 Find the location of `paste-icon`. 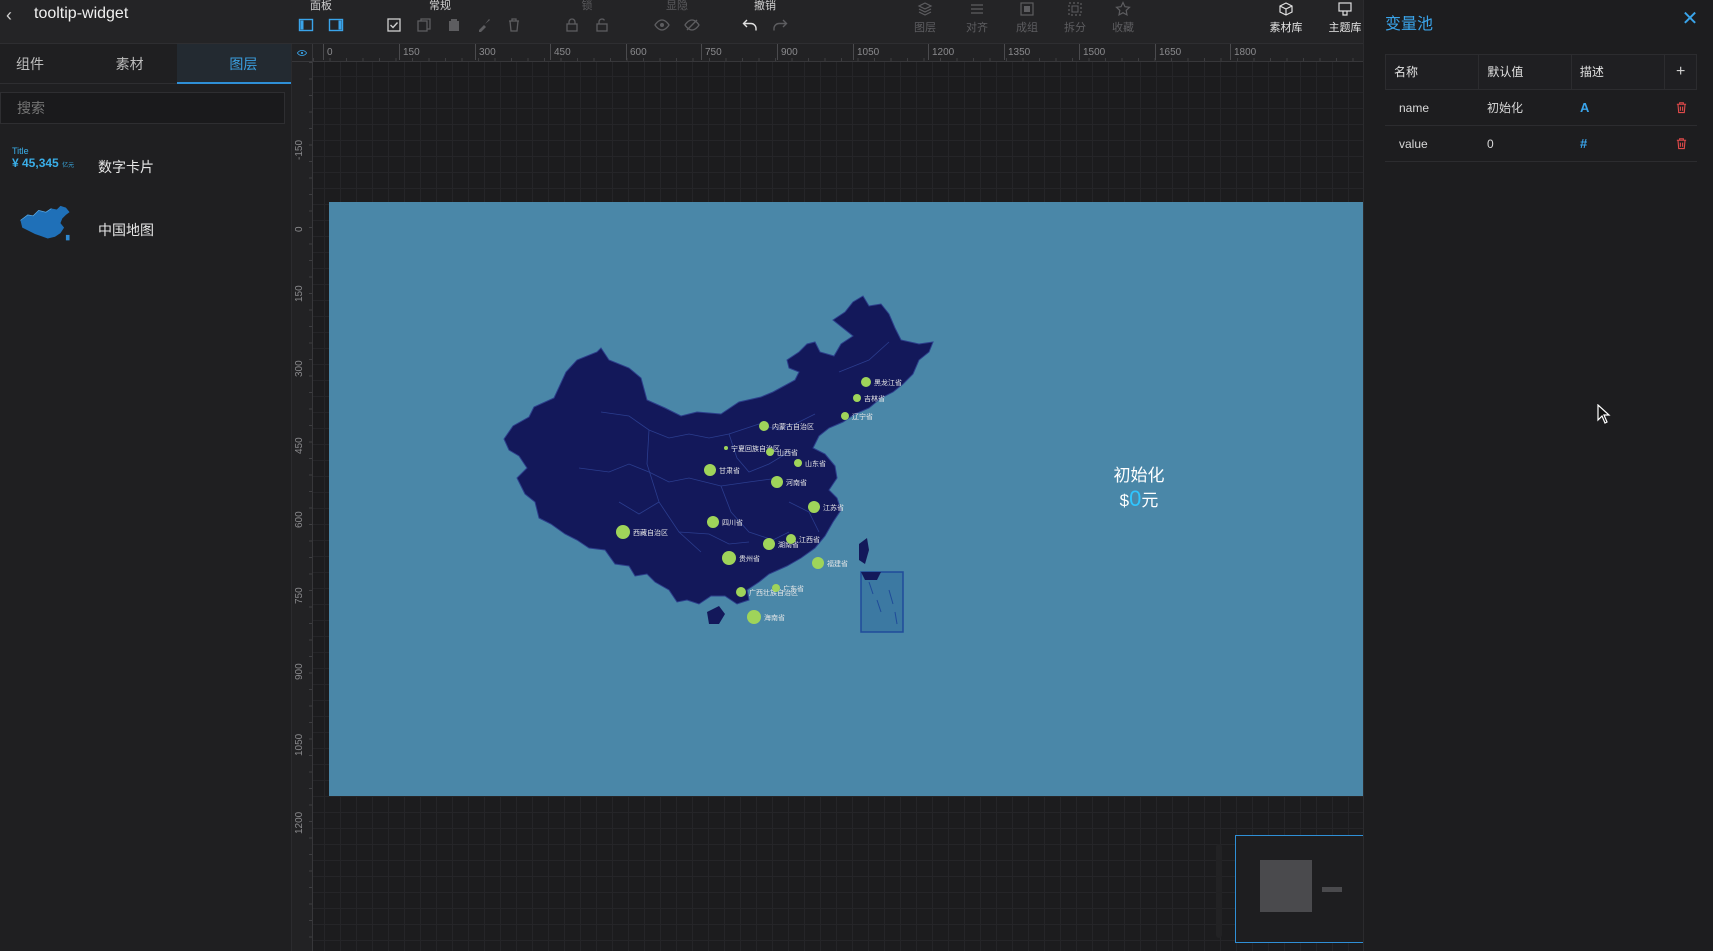

paste-icon is located at coordinates (454, 25).